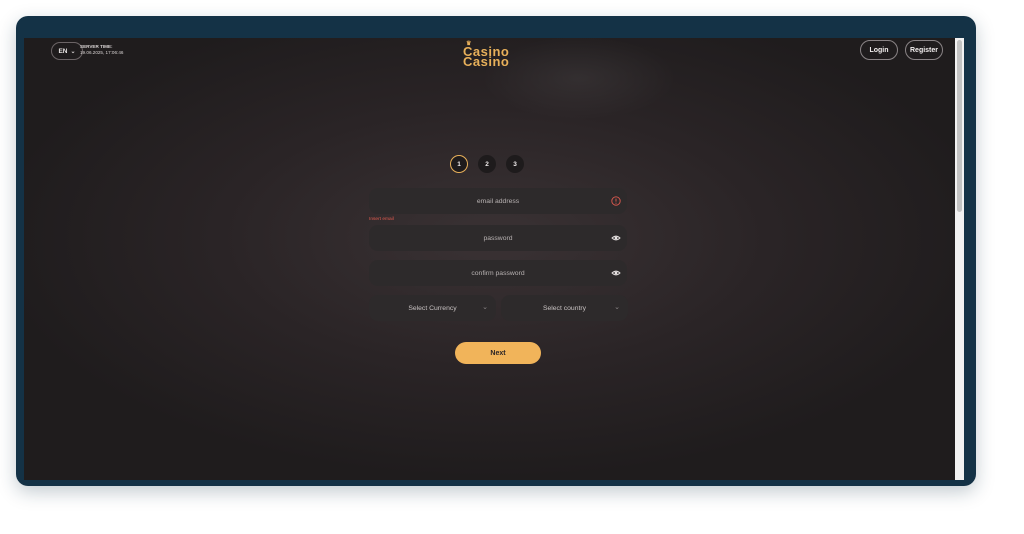  What do you see at coordinates (459, 164) in the screenshot?
I see `step-1: 1` at bounding box center [459, 164].